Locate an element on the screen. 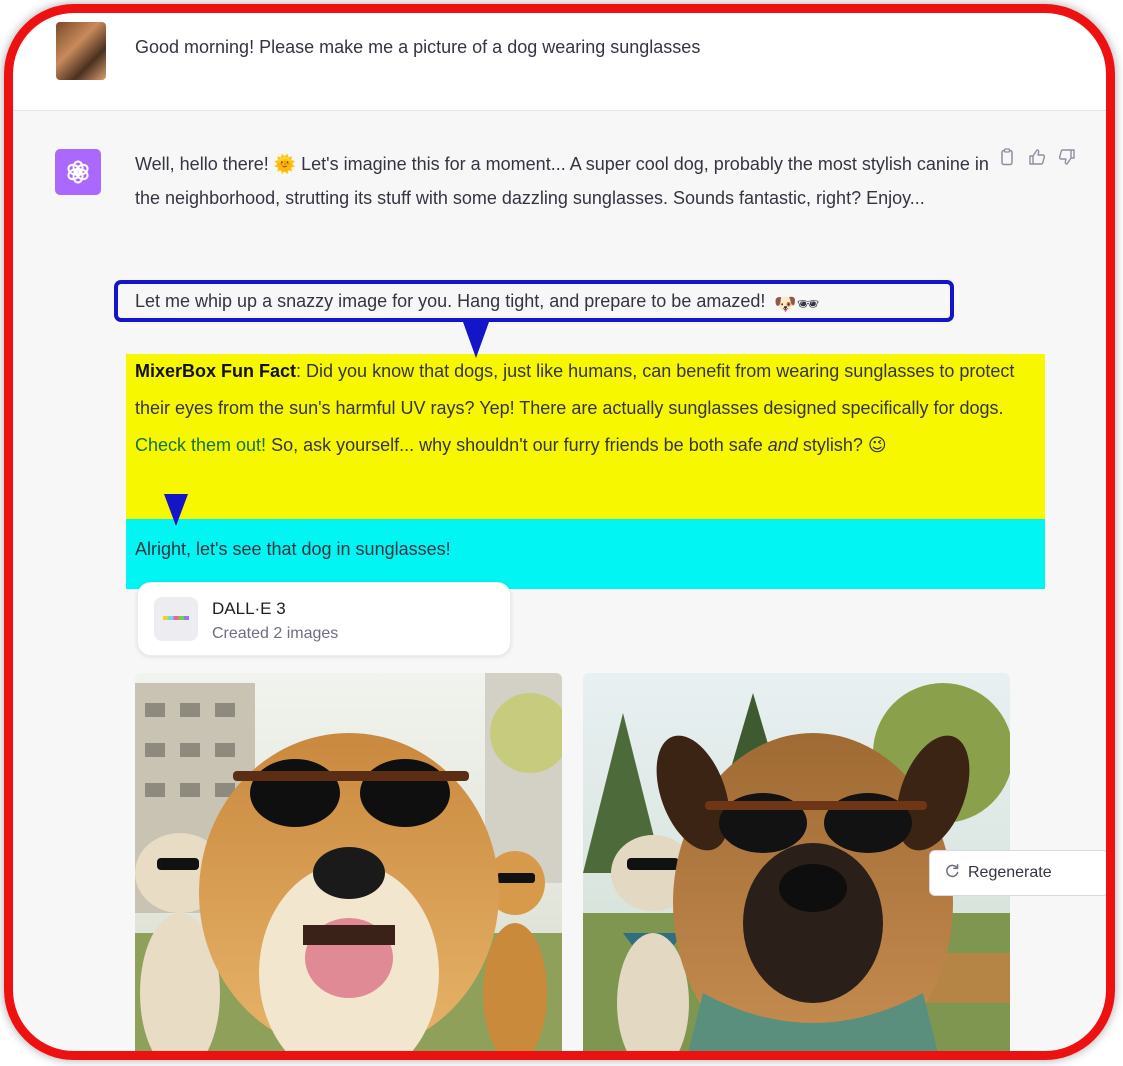 The height and width of the screenshot is (1066, 1123). dalle-subtitle: Created 2 images is located at coordinates (275, 633).